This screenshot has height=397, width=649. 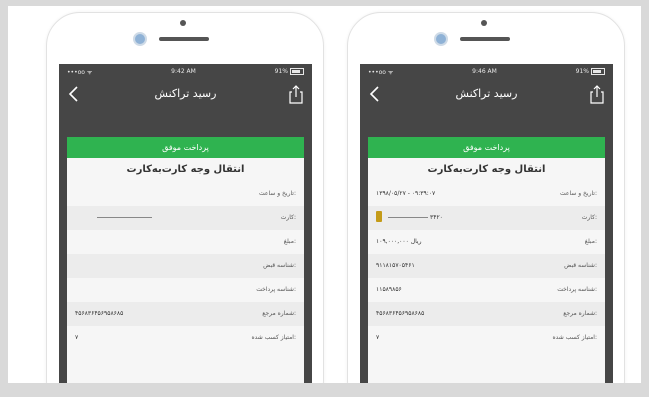 What do you see at coordinates (436, 217) in the screenshot?
I see `row-value: ۳۴۲۰` at bounding box center [436, 217].